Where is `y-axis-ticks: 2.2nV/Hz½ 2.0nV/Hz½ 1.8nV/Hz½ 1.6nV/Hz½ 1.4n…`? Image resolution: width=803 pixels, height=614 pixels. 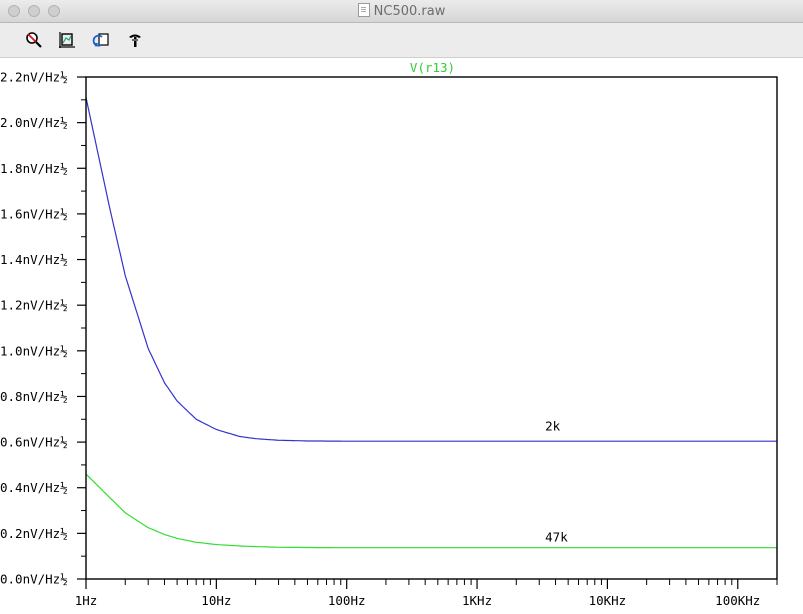 y-axis-ticks: 2.2nV/Hz½ 2.0nV/Hz½ 1.8nV/Hz½ 1.6nV/Hz½ 1.4n… is located at coordinates (43, 328).